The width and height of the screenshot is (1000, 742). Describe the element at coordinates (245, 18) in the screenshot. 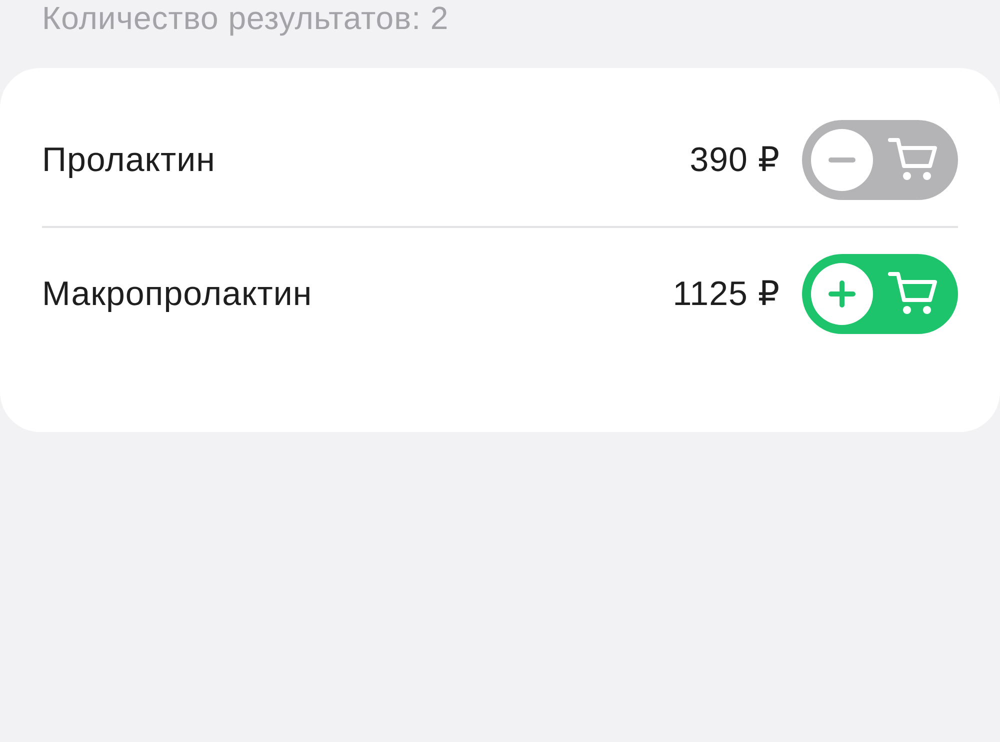

I see `results-count: Количество результатов: 2` at that location.